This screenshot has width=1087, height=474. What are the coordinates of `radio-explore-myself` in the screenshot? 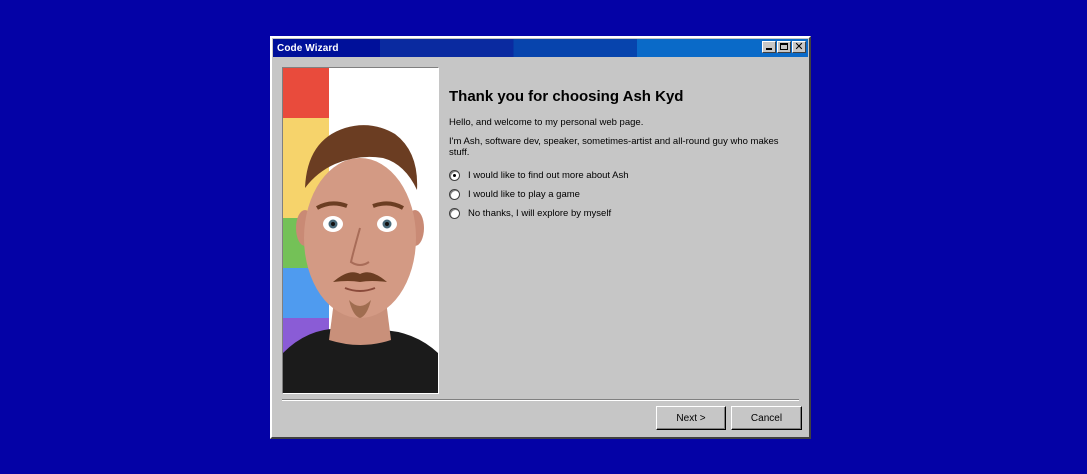 It's located at (454, 213).